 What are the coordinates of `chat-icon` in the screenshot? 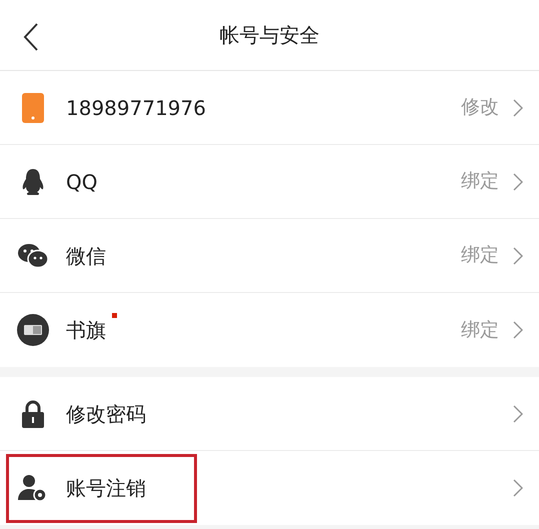 It's located at (33, 255).